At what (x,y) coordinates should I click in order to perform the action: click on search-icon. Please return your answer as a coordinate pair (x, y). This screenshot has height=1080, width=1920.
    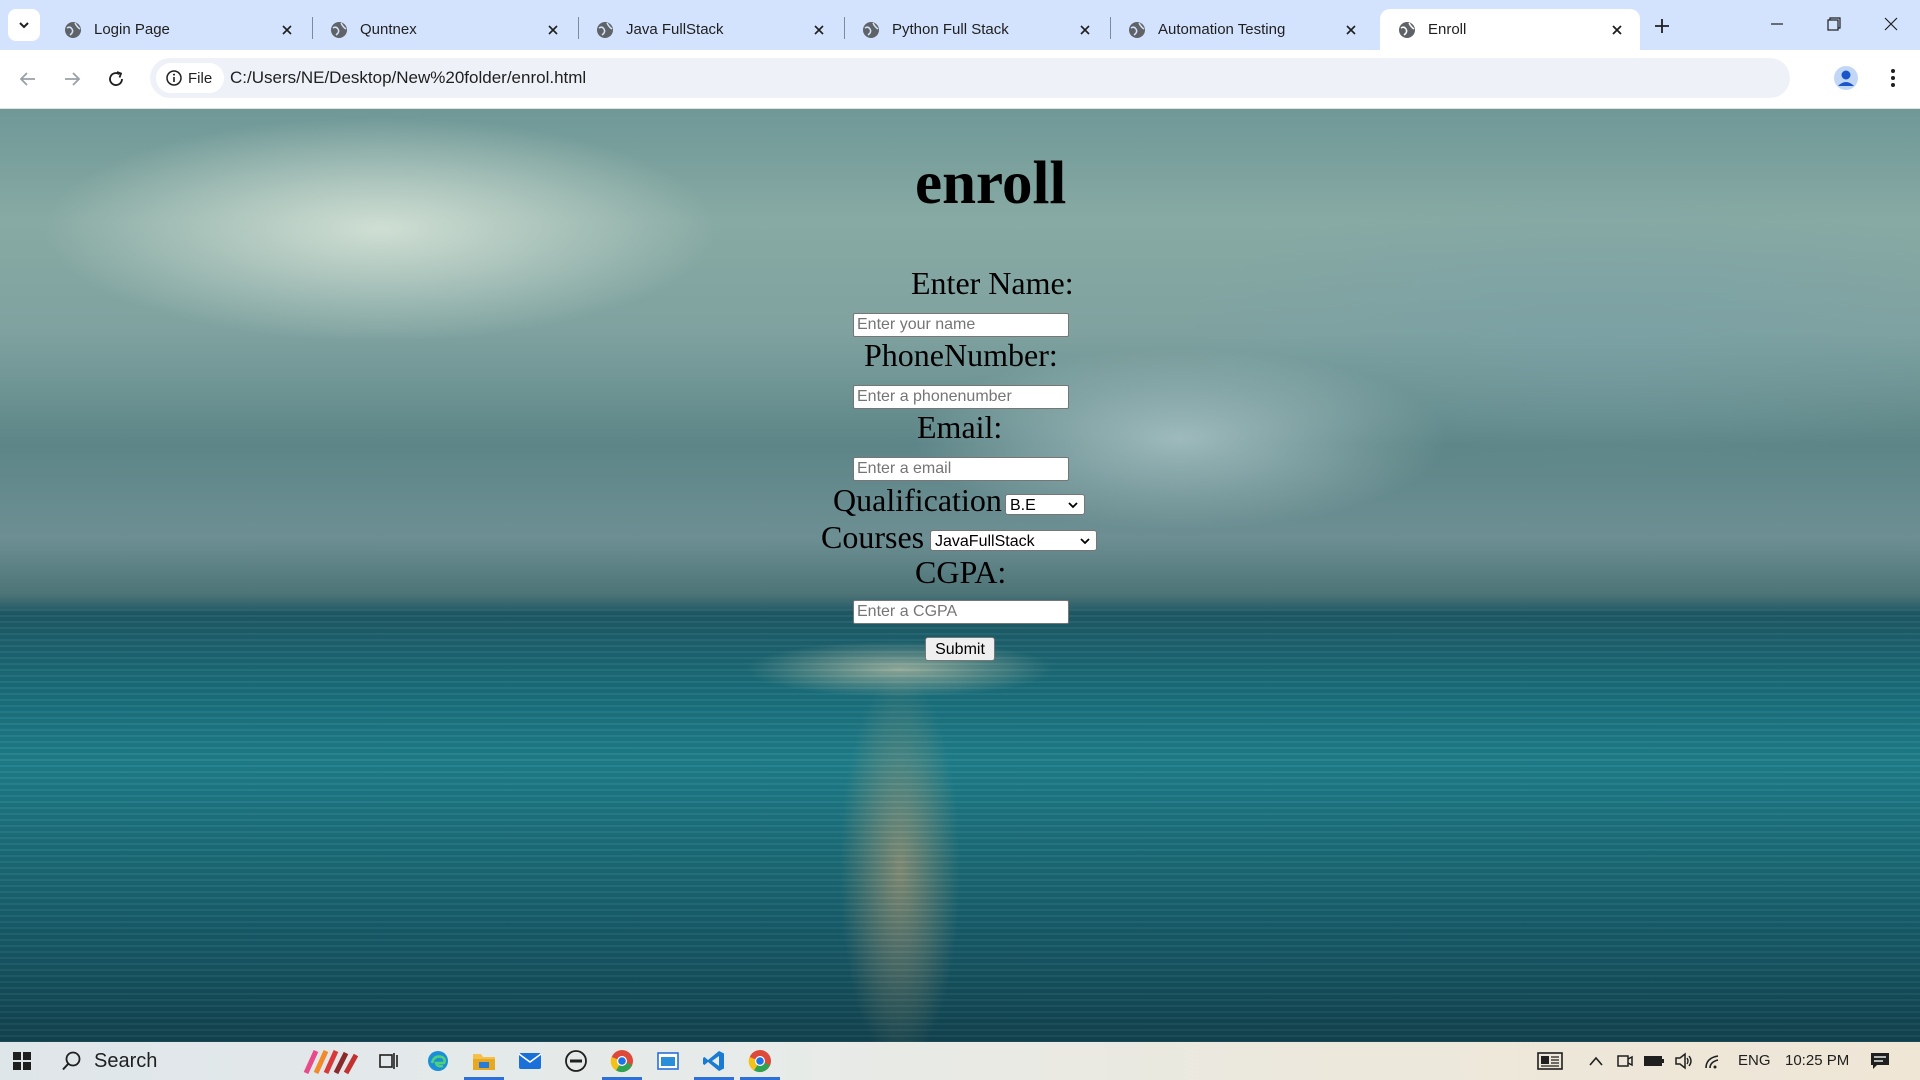
    Looking at the image, I should click on (71, 1061).